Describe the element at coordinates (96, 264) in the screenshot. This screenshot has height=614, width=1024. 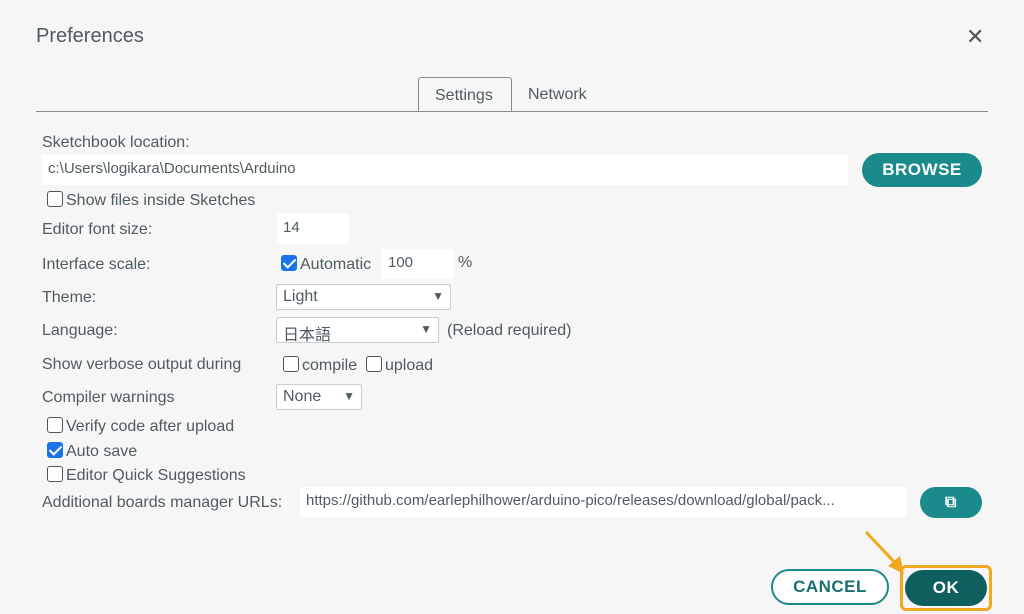
I see `scale-label: Interface scale:` at that location.